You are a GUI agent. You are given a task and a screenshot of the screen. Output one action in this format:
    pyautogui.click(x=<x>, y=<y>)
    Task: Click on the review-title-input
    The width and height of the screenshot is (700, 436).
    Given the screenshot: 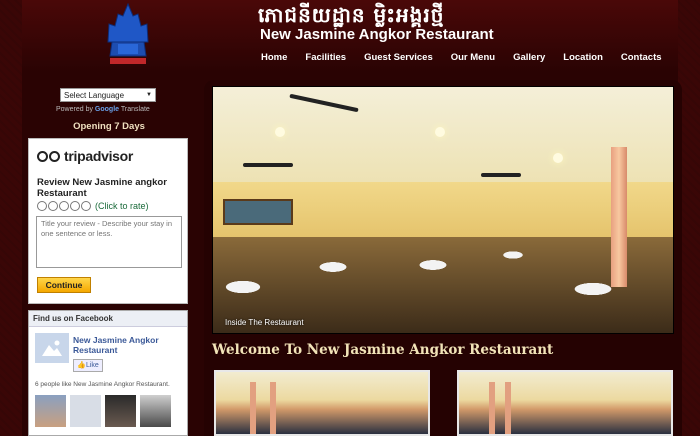 What is the action you would take?
    pyautogui.click(x=109, y=242)
    